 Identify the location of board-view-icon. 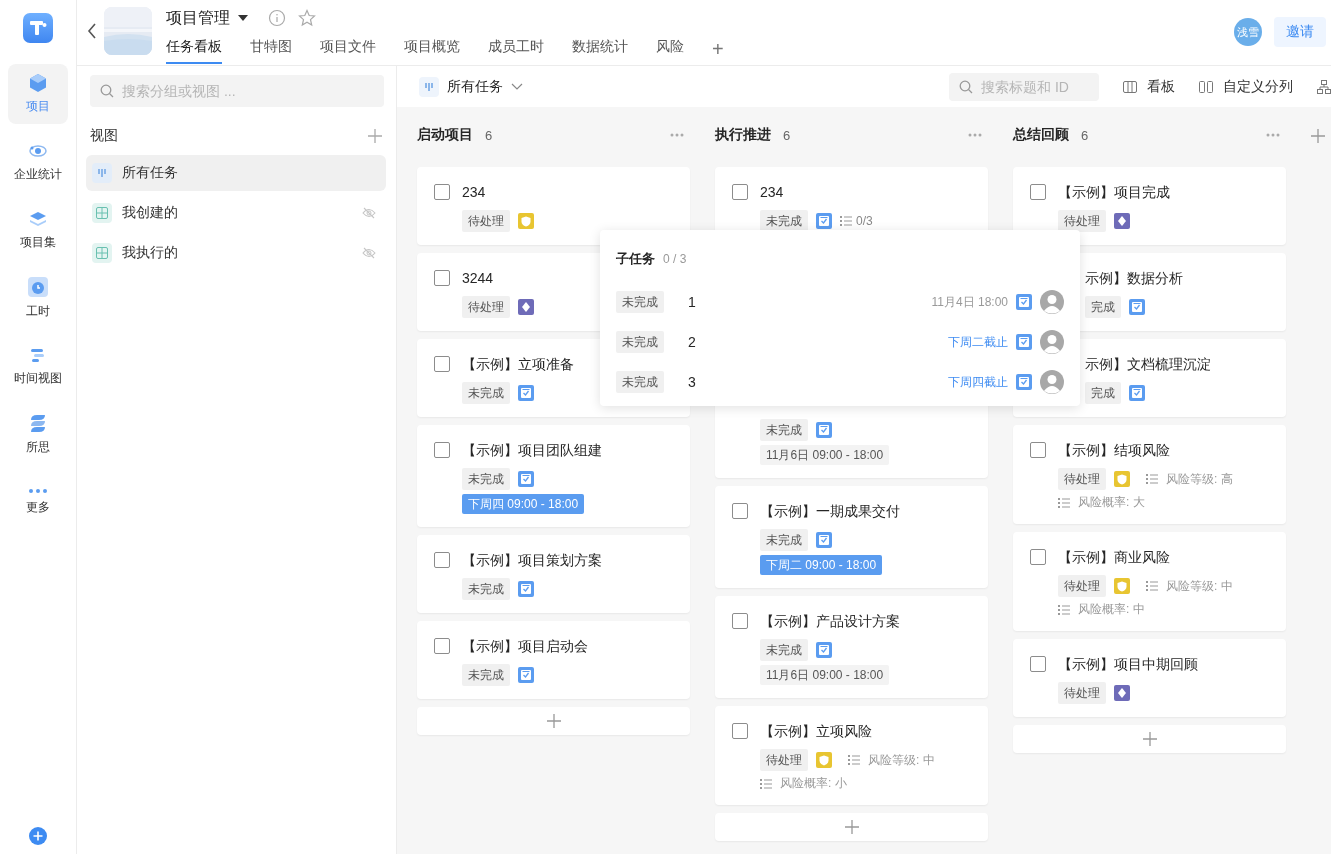
(429, 86).